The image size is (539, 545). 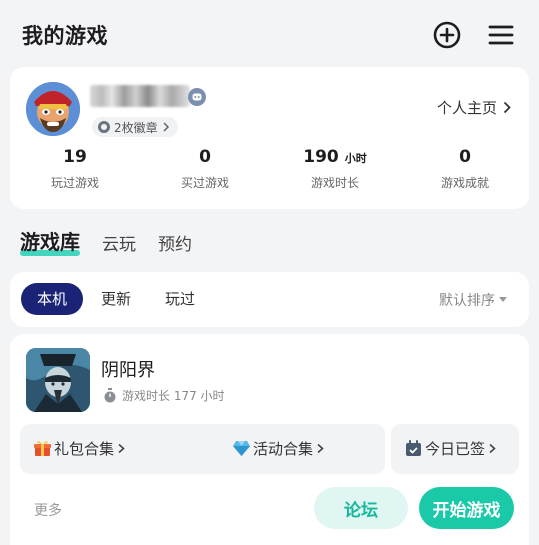 What do you see at coordinates (283, 449) in the screenshot?
I see `activity-collection-label: 活动合集` at bounding box center [283, 449].